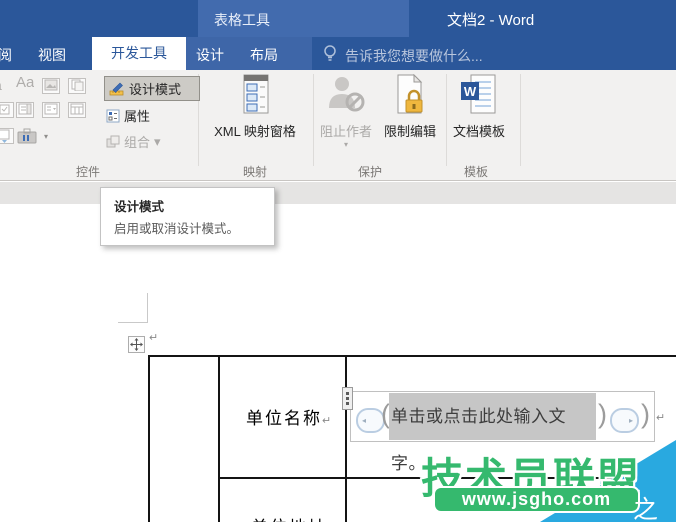  Describe the element at coordinates (476, 172) in the screenshot. I see `template-group-label: 模板` at that location.